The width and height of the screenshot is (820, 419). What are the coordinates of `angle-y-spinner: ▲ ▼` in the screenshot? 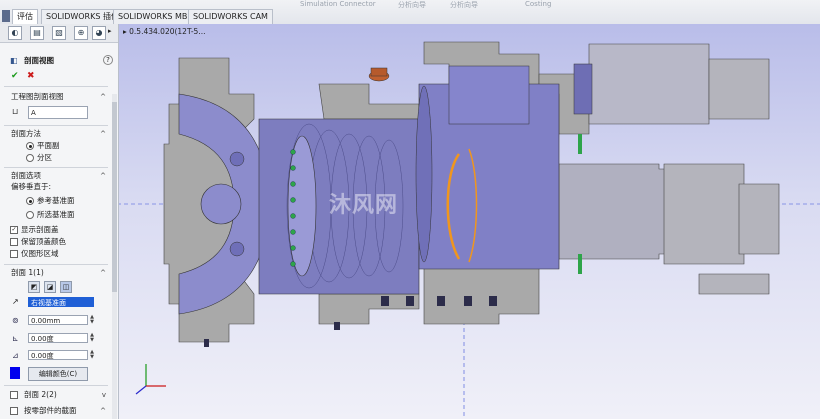 It's located at (92, 355).